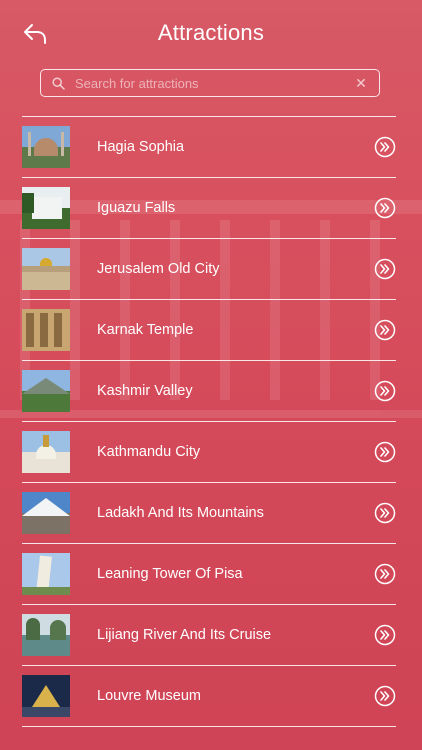 This screenshot has width=422, height=750. I want to click on list-item: Louvre Museum, so click(209, 696).